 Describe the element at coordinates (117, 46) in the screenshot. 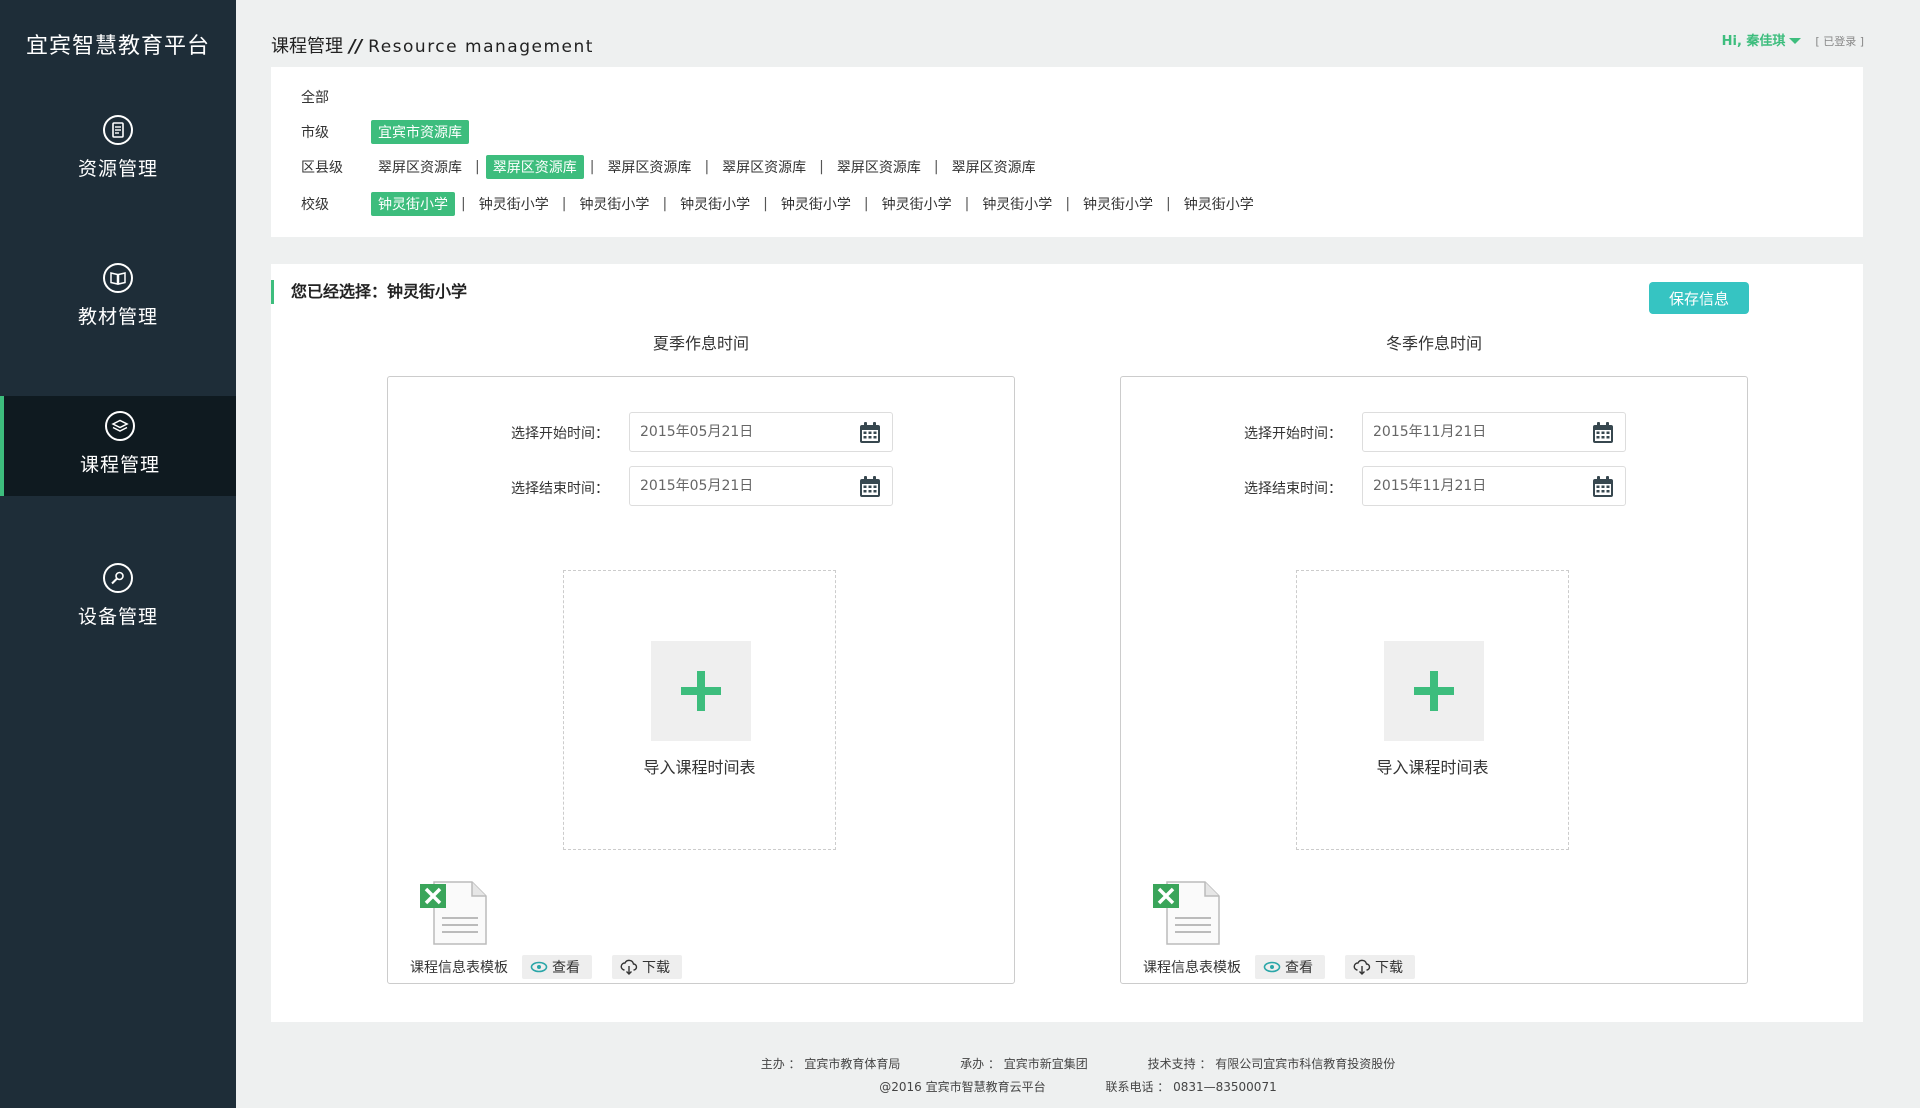

I see `brand-logo-text: 宜宾智慧教育平台` at that location.